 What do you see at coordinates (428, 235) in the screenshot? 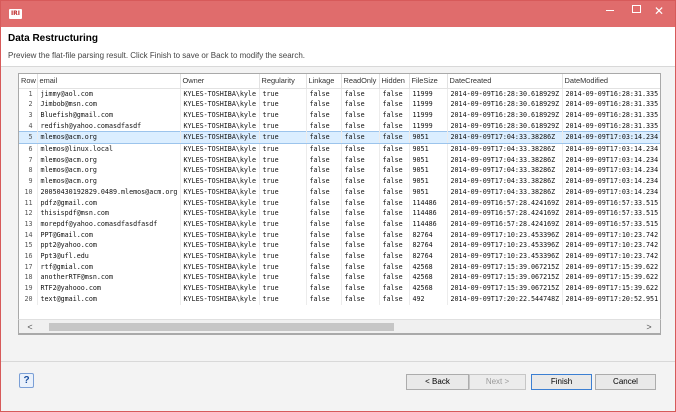
I see `table-cell: 82764` at bounding box center [428, 235].